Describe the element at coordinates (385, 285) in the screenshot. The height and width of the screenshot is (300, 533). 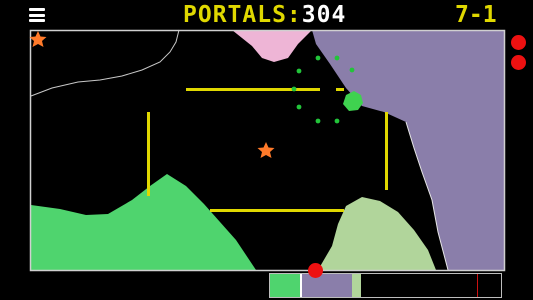
I see `progress-bar` at that location.